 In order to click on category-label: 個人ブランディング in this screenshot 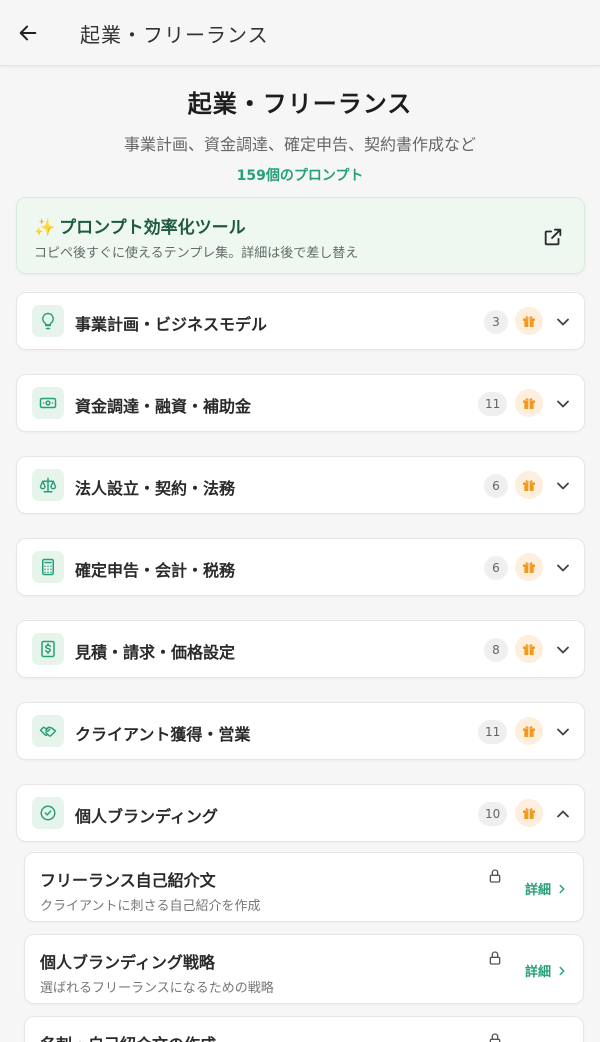, I will do `click(146, 816)`.